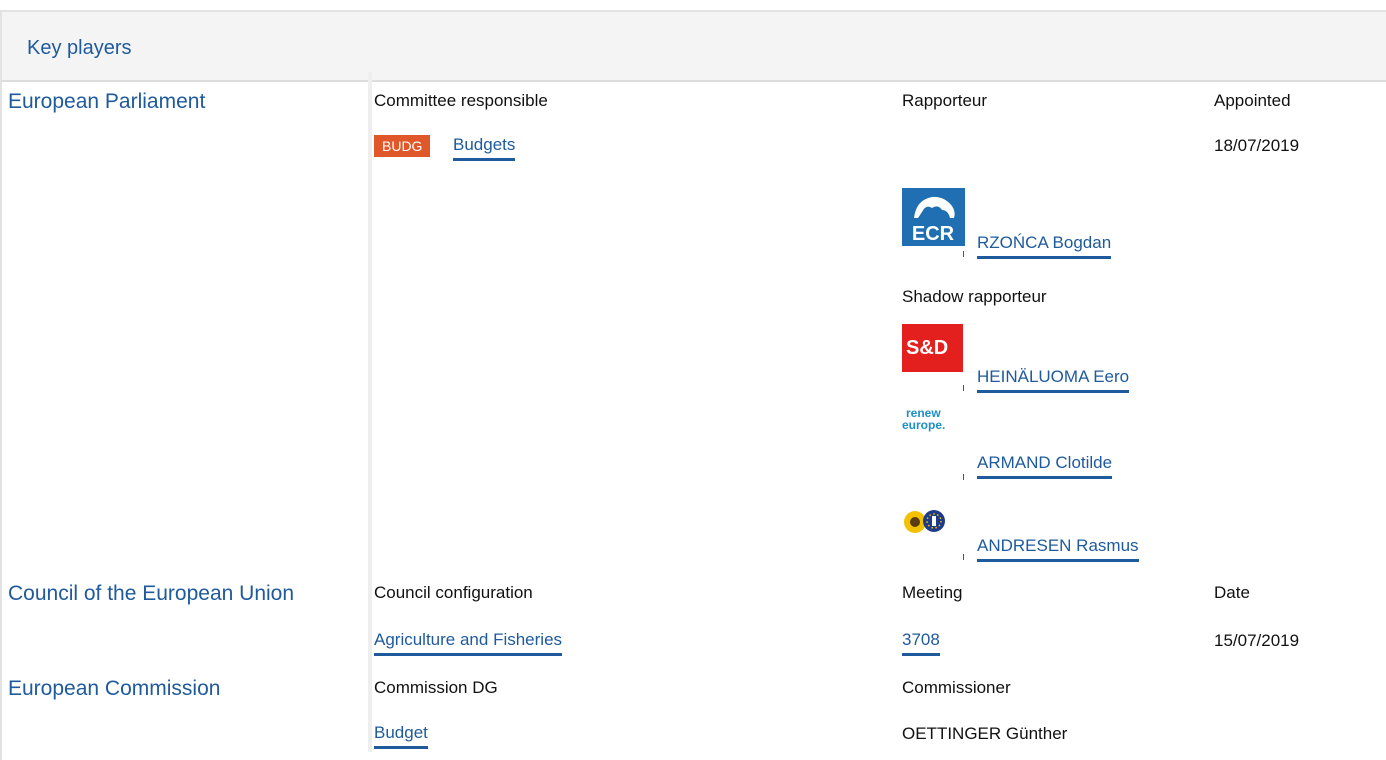  What do you see at coordinates (1252, 100) in the screenshot?
I see `appointed-header: Appointed` at bounding box center [1252, 100].